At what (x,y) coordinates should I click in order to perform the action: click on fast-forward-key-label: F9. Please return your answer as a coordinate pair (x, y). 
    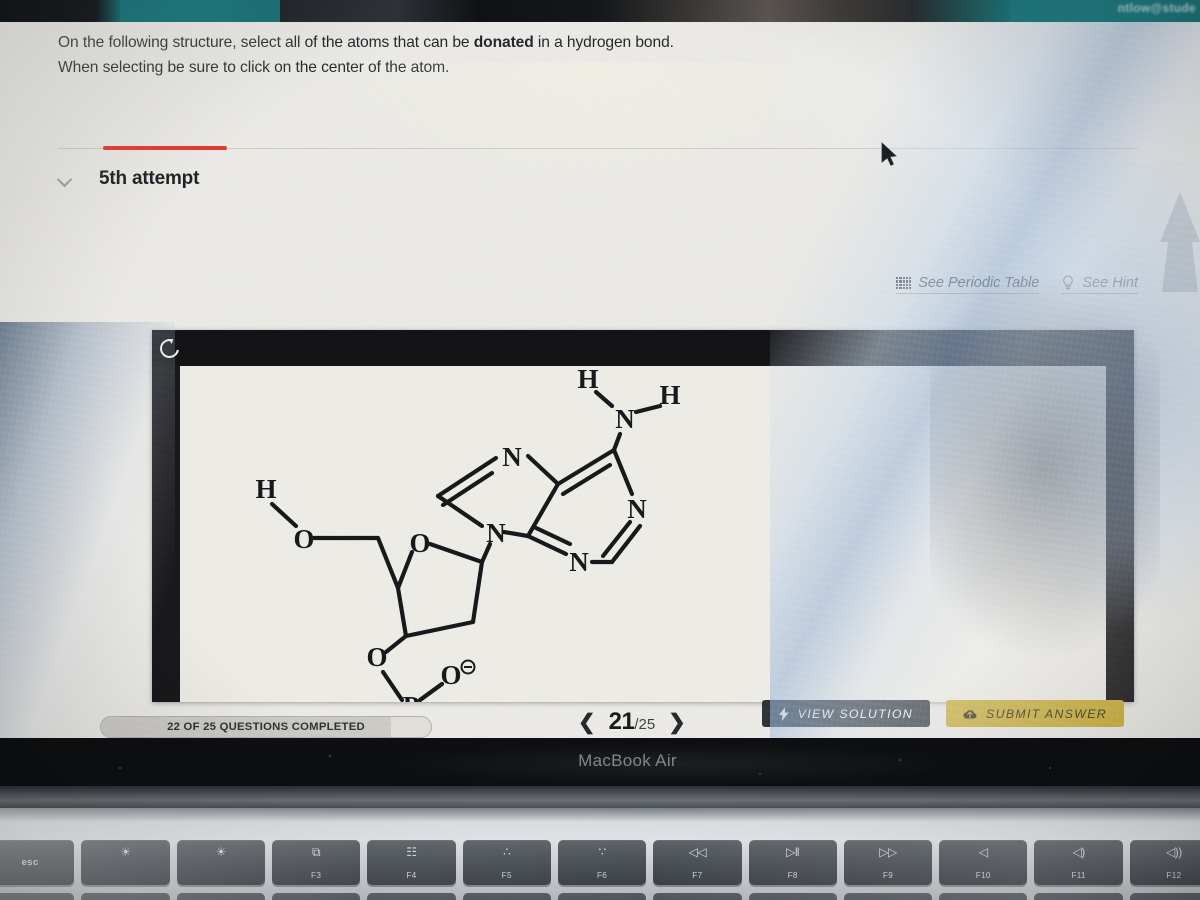
    Looking at the image, I should click on (888, 875).